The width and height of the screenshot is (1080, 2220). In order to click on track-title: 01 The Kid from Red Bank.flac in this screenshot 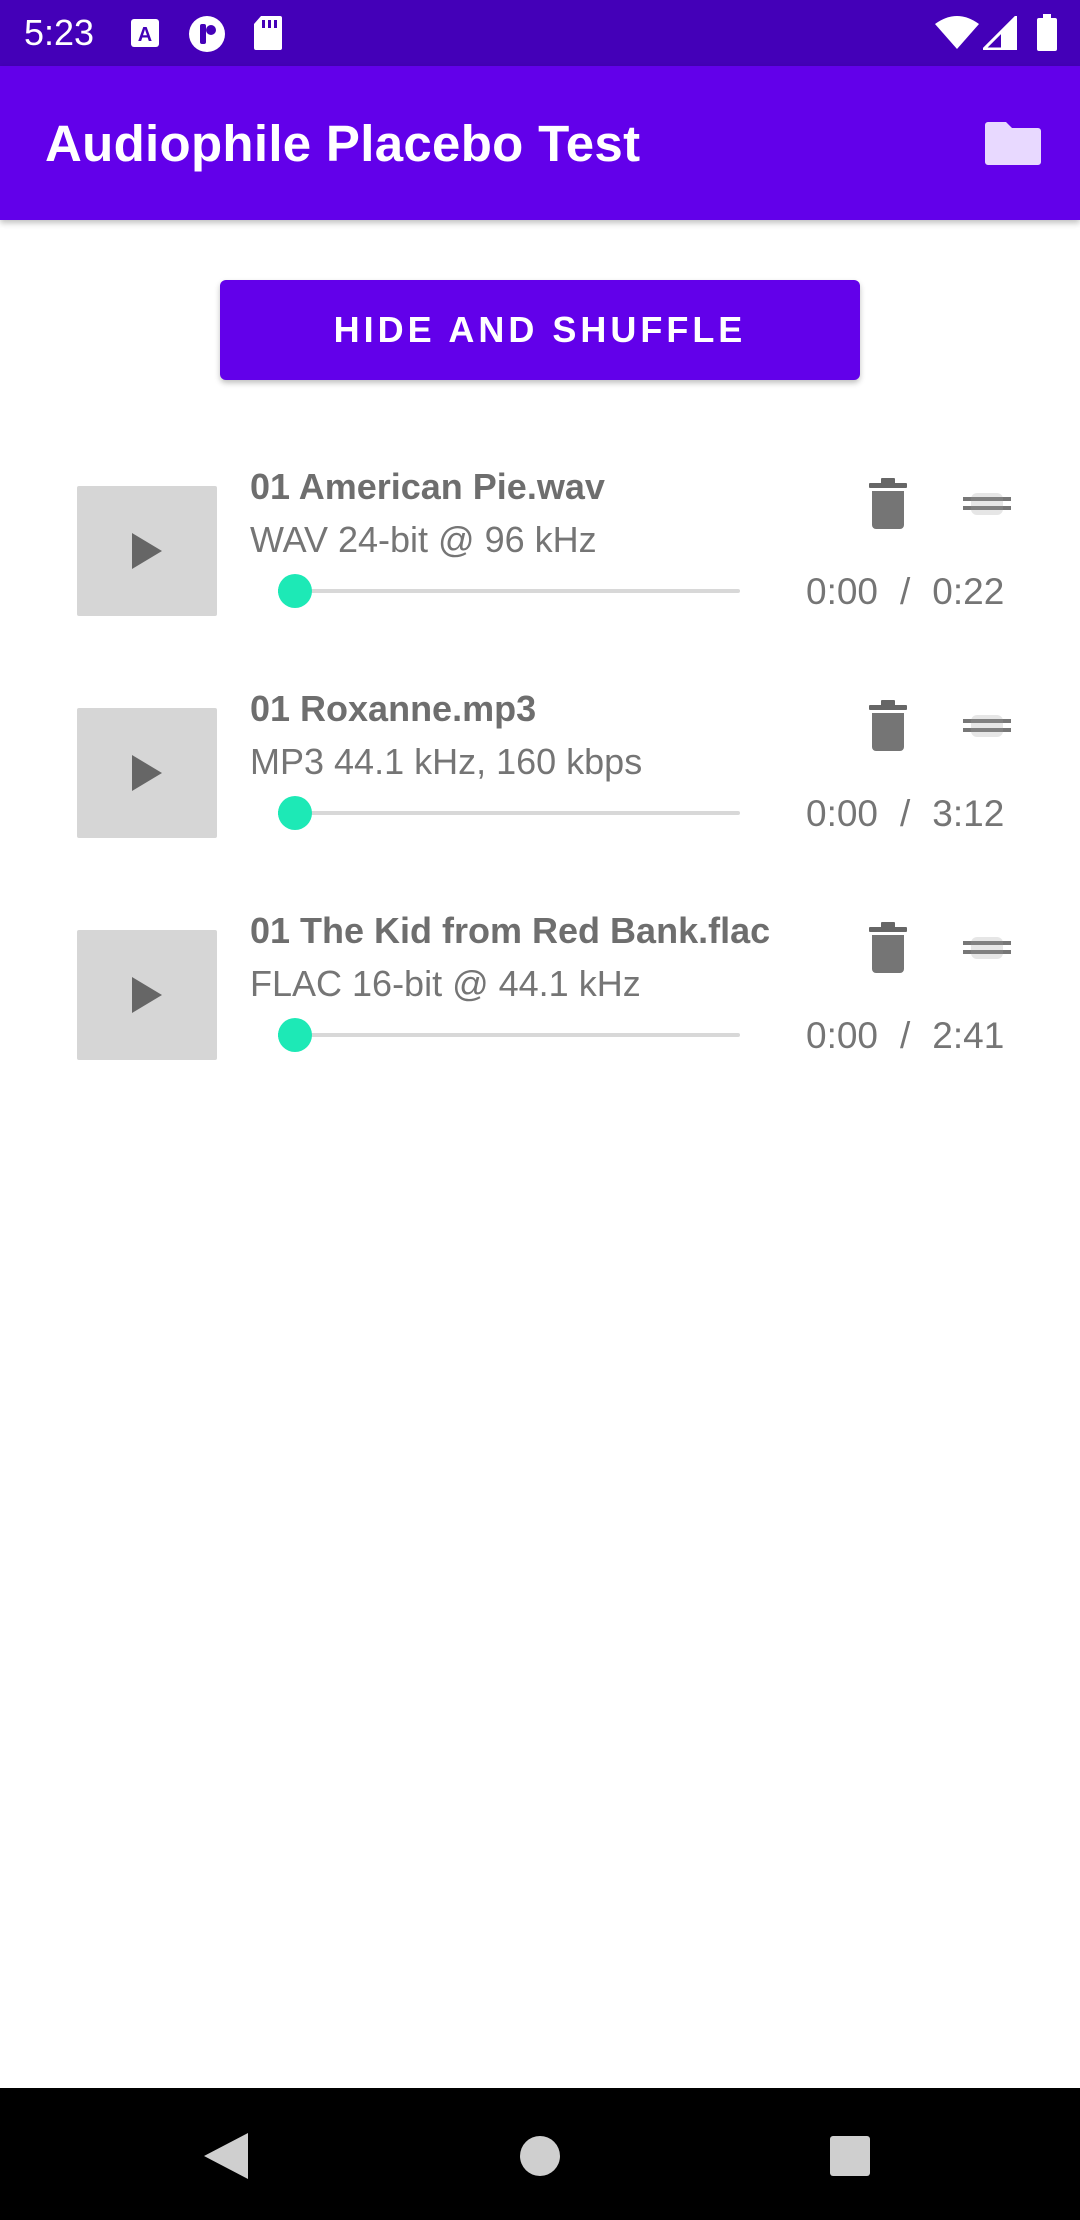, I will do `click(510, 930)`.